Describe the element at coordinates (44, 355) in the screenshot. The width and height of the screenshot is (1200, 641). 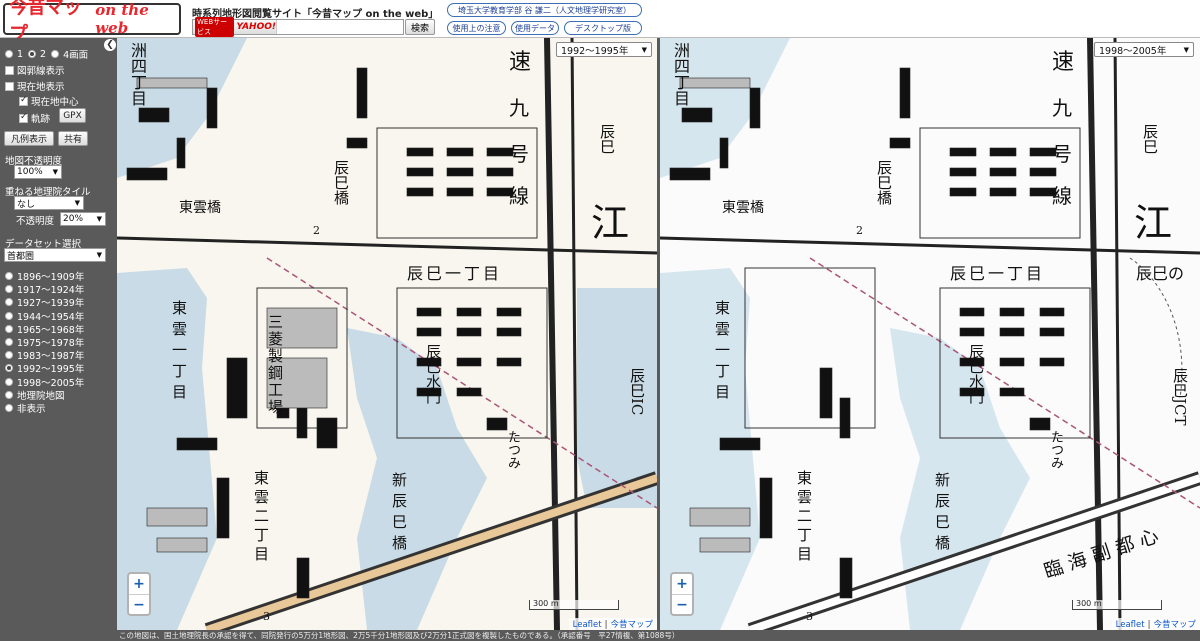
I see `period-option: 1983〜1987年` at that location.